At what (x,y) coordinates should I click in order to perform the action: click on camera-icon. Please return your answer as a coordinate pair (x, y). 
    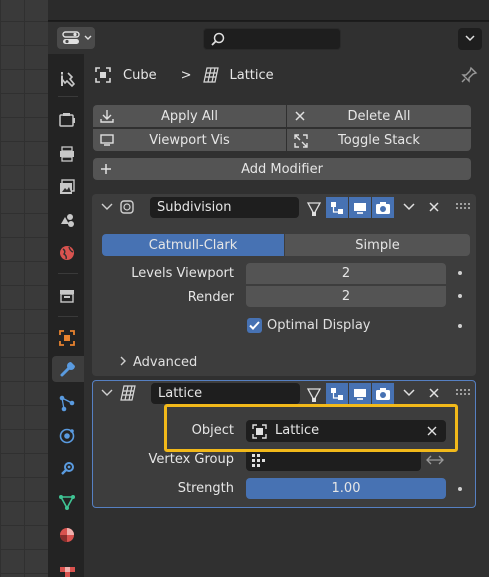
    Looking at the image, I should click on (383, 393).